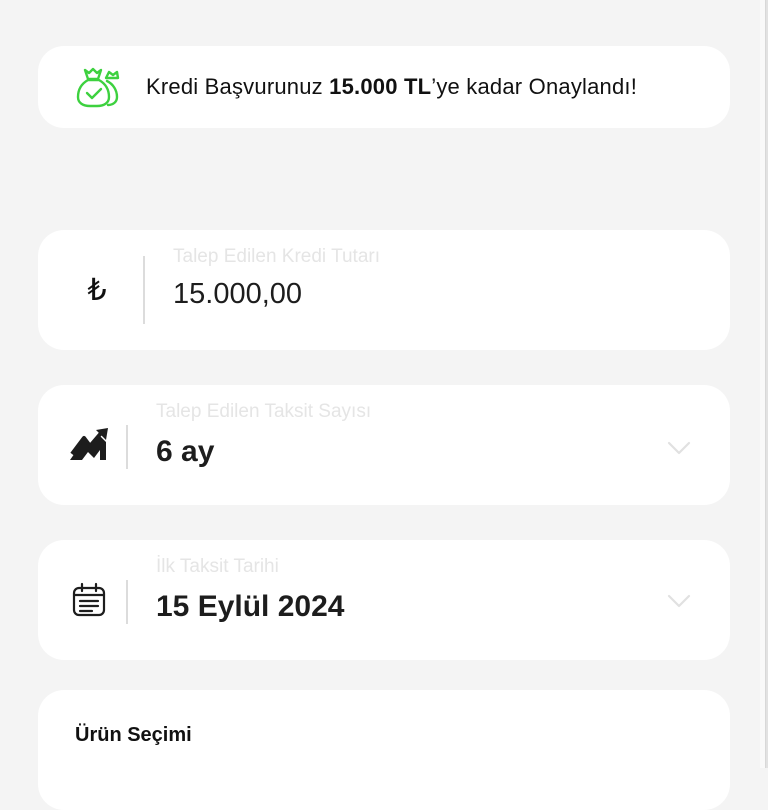 The height and width of the screenshot is (810, 768). I want to click on installment-value: 6 ay, so click(185, 452).